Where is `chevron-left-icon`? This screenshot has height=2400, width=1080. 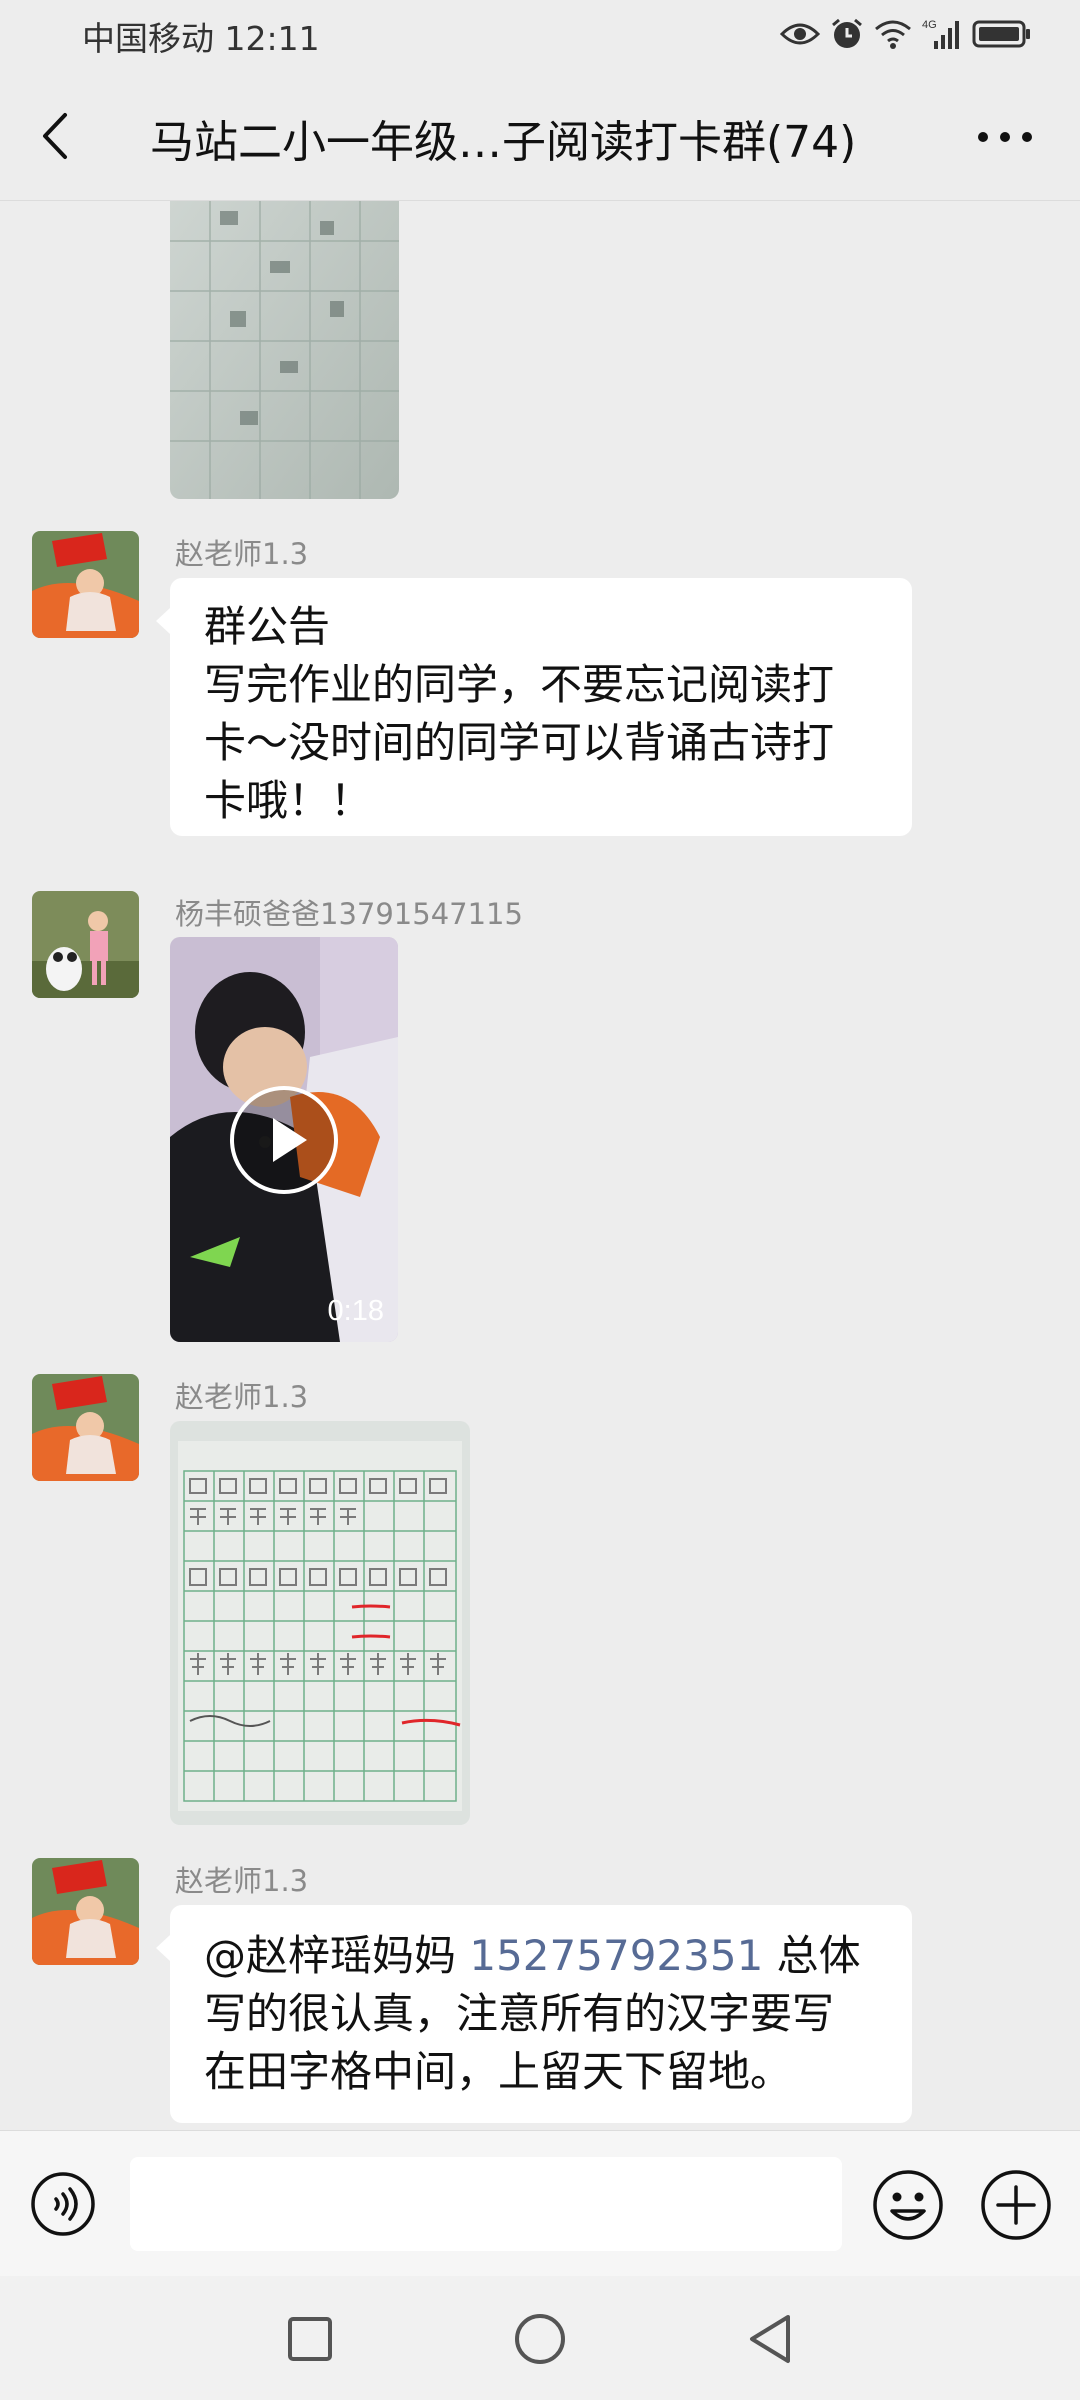
chevron-left-icon is located at coordinates (55, 136).